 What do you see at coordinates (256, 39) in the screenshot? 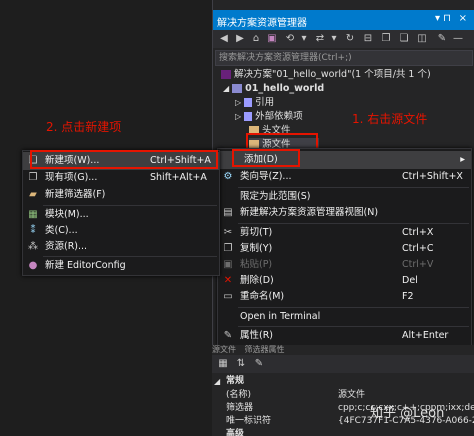
I see `home-icon: ⌂` at bounding box center [256, 39].